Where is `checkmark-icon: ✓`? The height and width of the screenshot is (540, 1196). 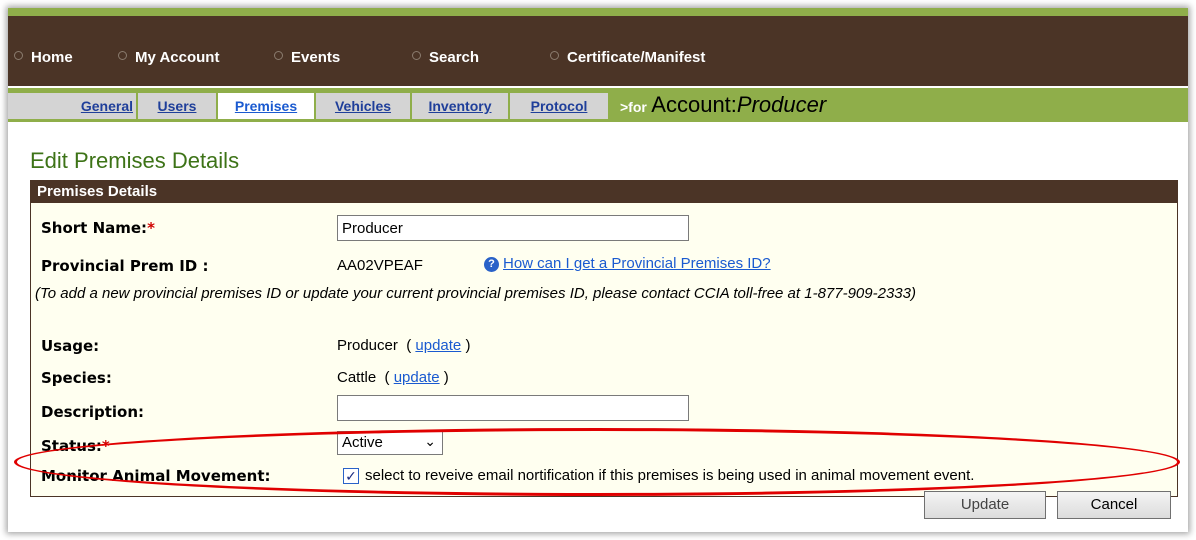 checkmark-icon: ✓ is located at coordinates (351, 476).